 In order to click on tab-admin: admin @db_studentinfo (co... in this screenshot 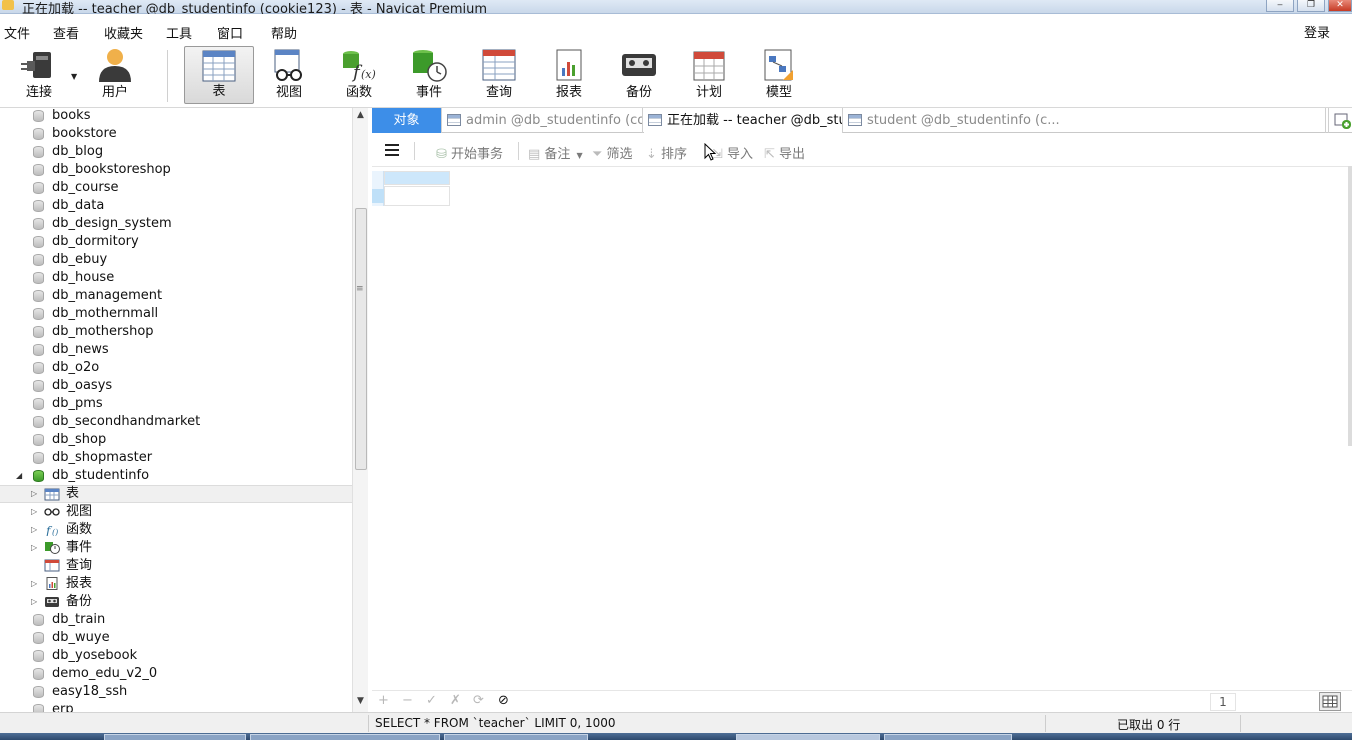, I will do `click(543, 120)`.